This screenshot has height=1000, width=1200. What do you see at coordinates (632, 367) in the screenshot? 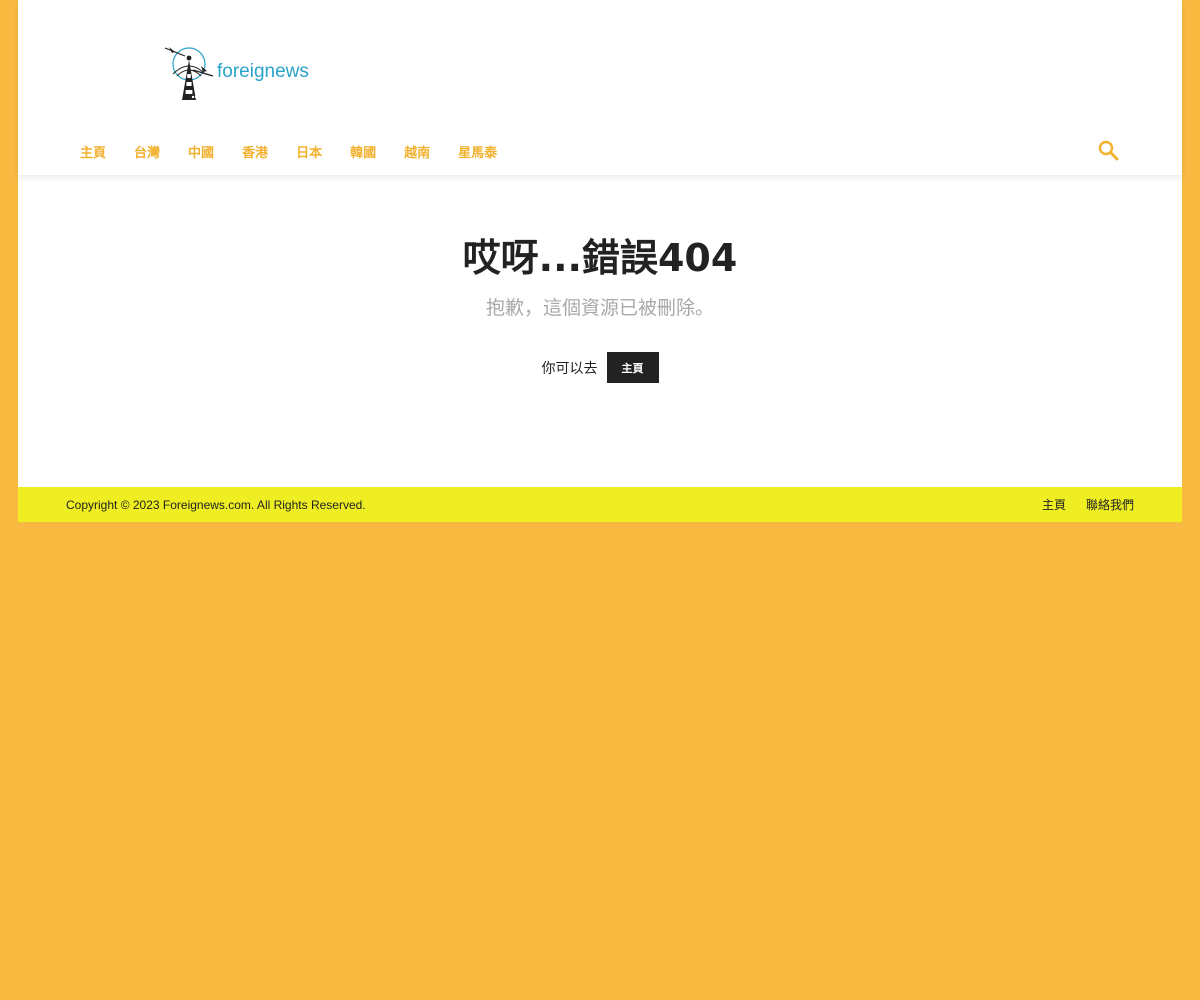
I see `home-button: 主頁` at bounding box center [632, 367].